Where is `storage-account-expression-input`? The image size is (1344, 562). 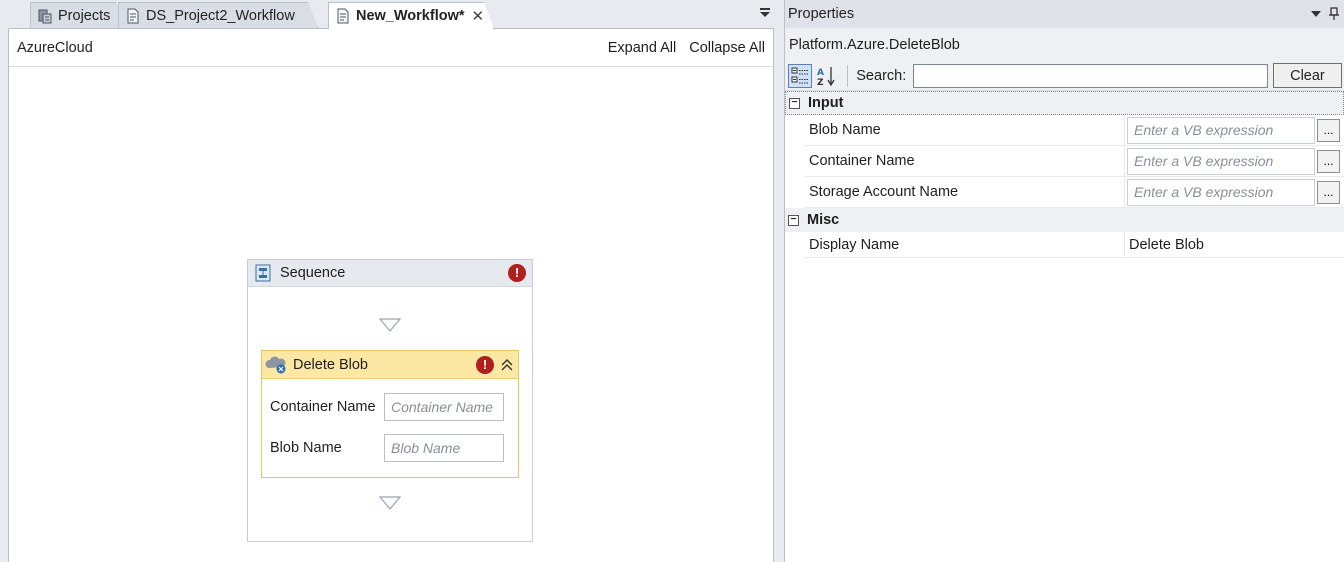
storage-account-expression-input is located at coordinates (1221, 192).